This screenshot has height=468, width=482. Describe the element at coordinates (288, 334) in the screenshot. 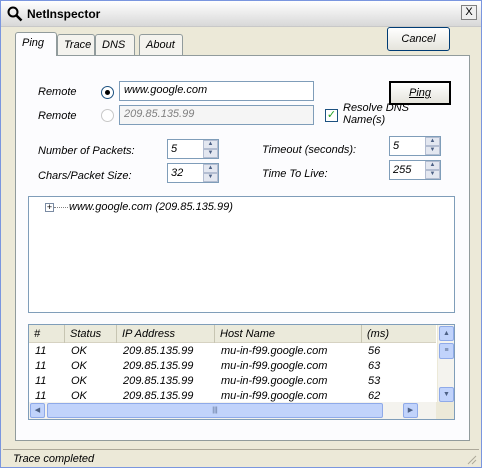

I see `column-header-hostname: Host Name` at that location.